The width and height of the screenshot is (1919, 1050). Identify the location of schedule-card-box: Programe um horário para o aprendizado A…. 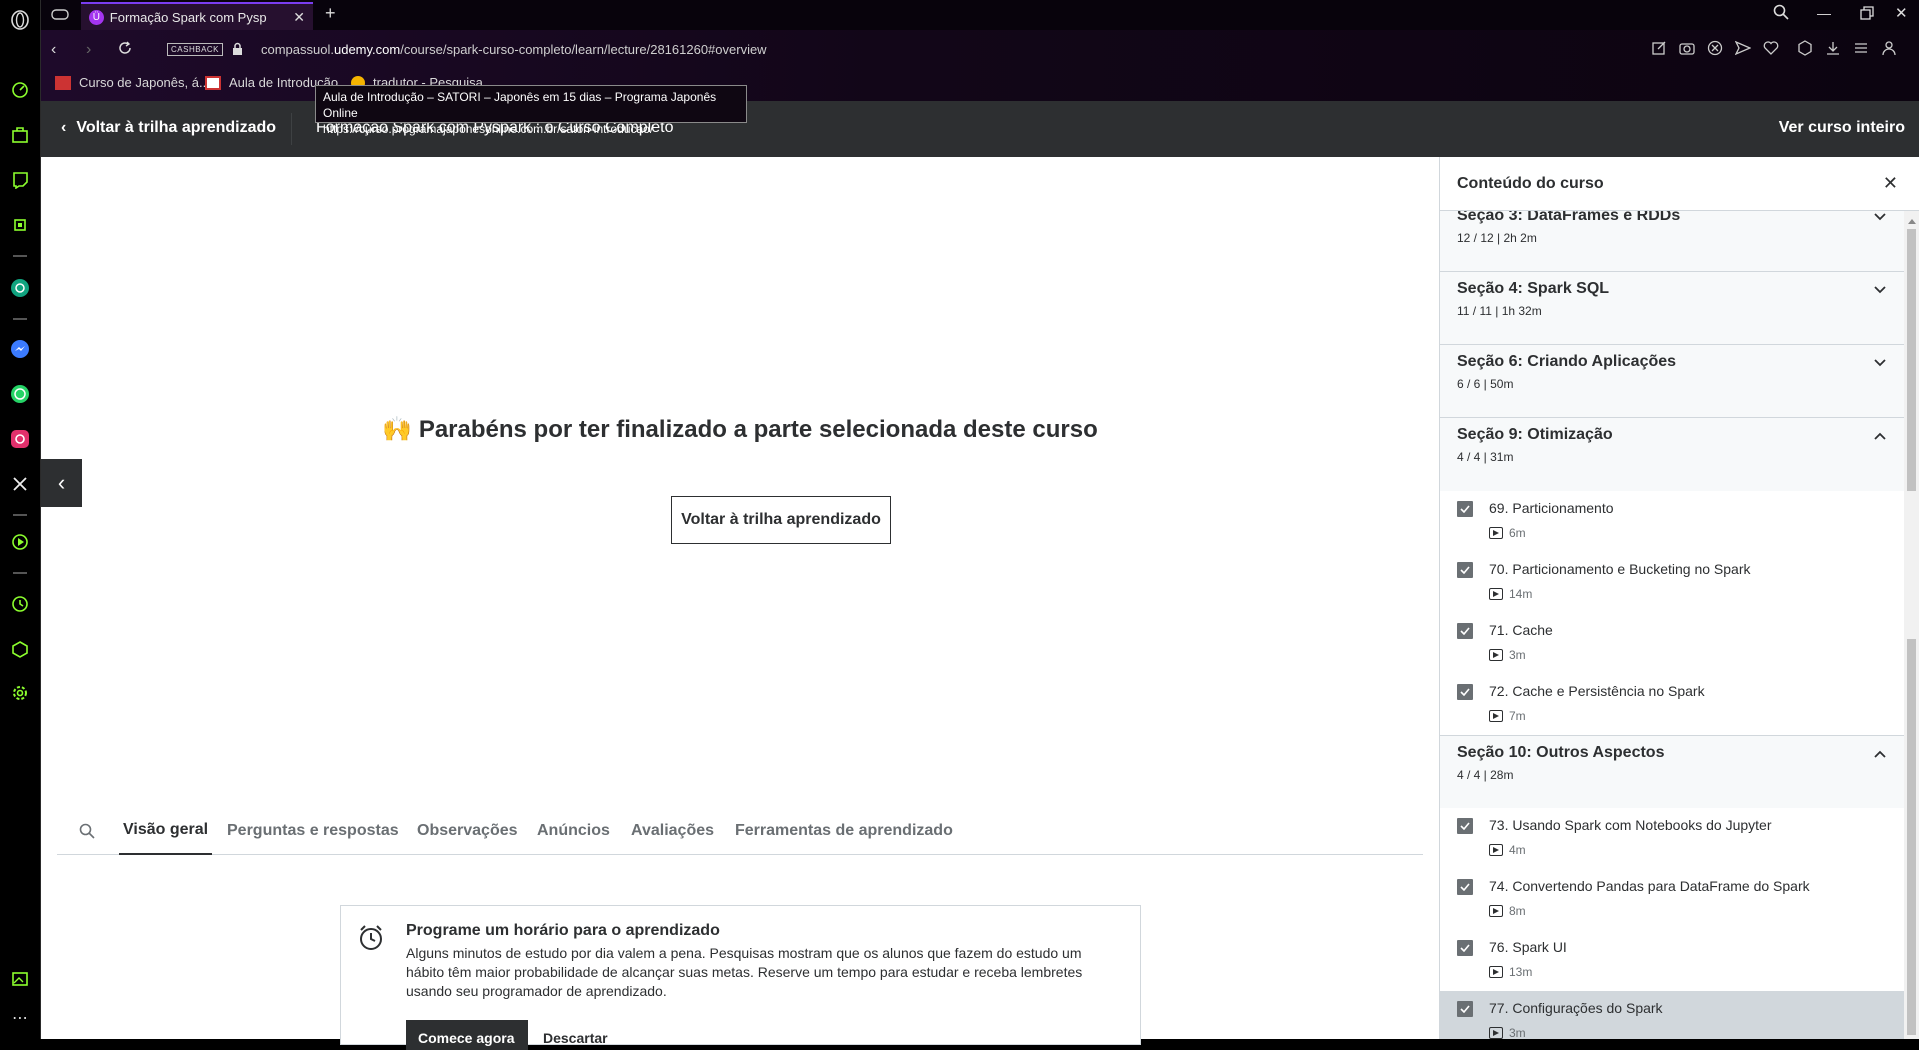
(740, 977).